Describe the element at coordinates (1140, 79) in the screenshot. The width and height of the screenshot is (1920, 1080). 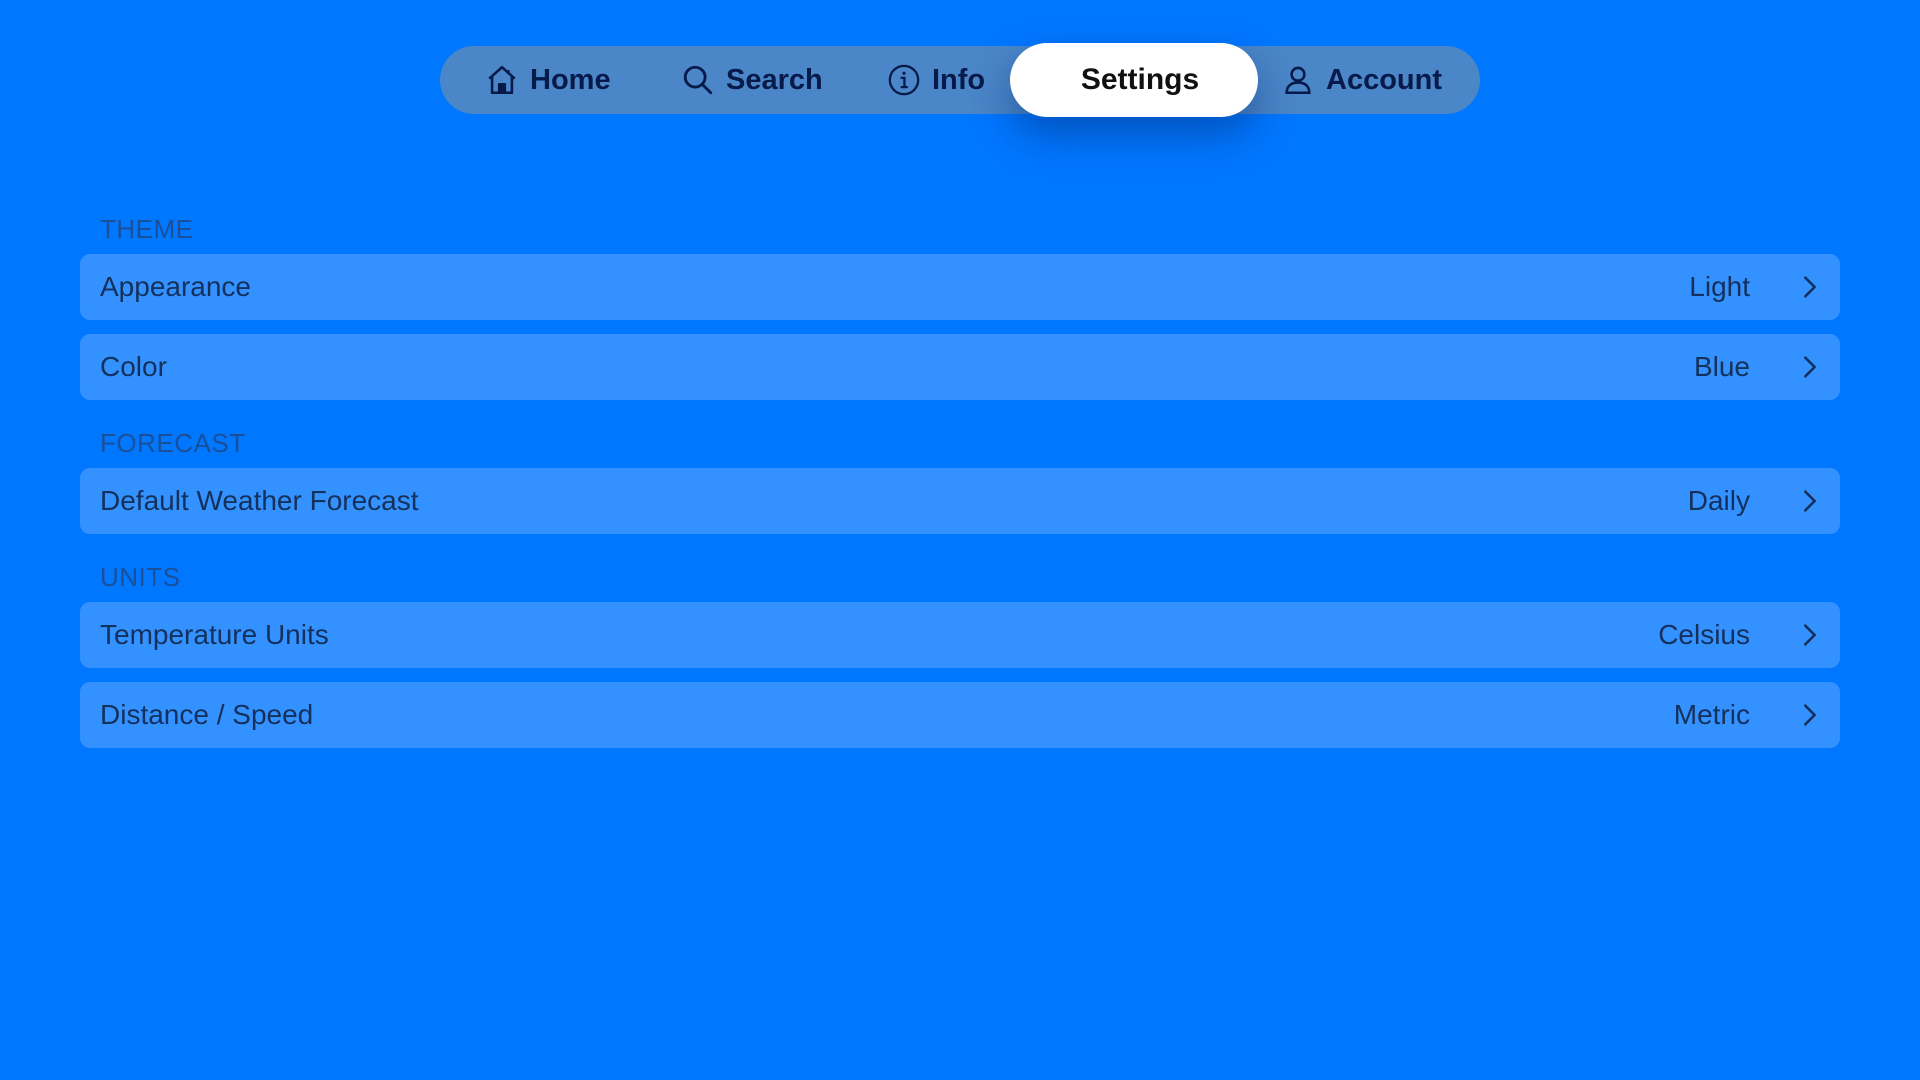
I see `tab-settings-label: Settings` at that location.